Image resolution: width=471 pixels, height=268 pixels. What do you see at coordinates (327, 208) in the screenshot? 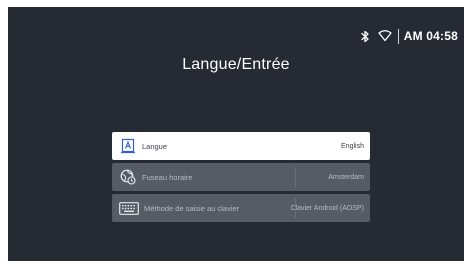
I see `menu-item-value: Clavier Android (AOSP)` at bounding box center [327, 208].